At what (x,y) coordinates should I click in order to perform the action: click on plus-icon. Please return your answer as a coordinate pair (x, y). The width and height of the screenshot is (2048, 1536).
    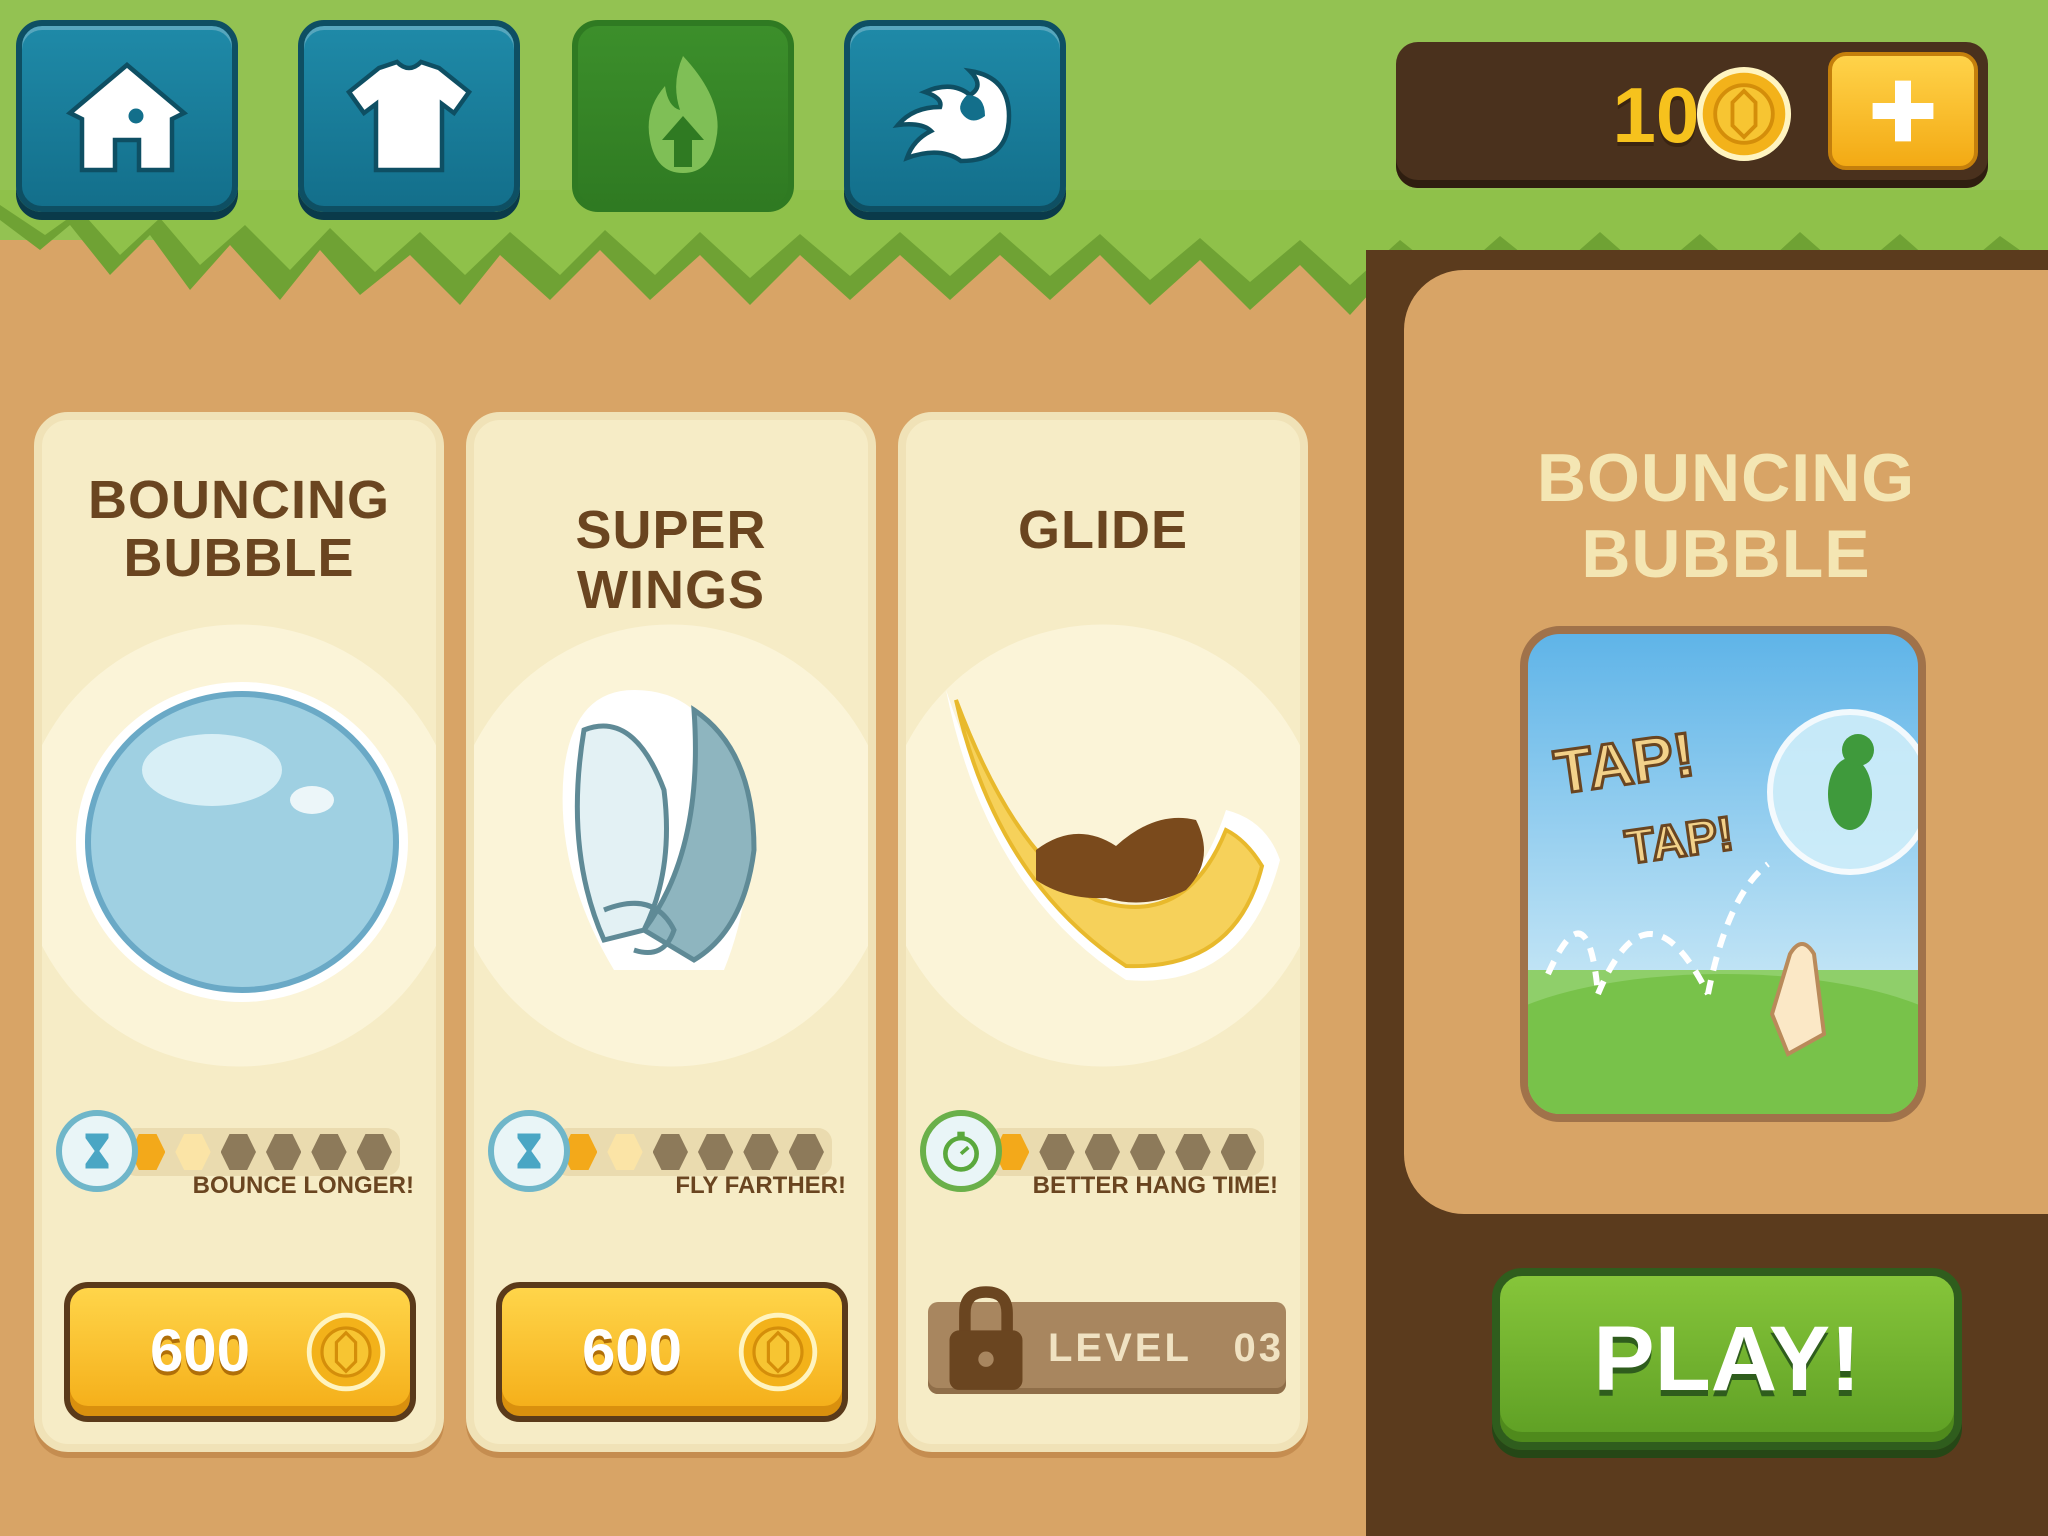
    Looking at the image, I should click on (1903, 111).